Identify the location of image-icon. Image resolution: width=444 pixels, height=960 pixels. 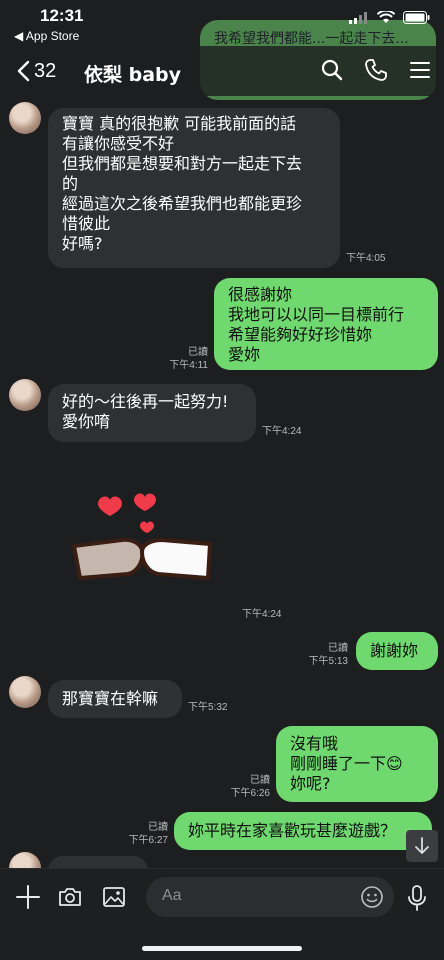
(114, 897).